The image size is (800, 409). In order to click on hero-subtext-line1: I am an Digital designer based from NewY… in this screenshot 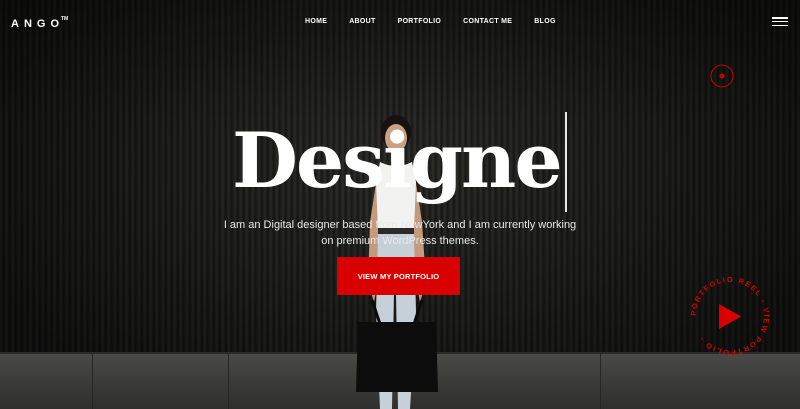, I will do `click(400, 225)`.